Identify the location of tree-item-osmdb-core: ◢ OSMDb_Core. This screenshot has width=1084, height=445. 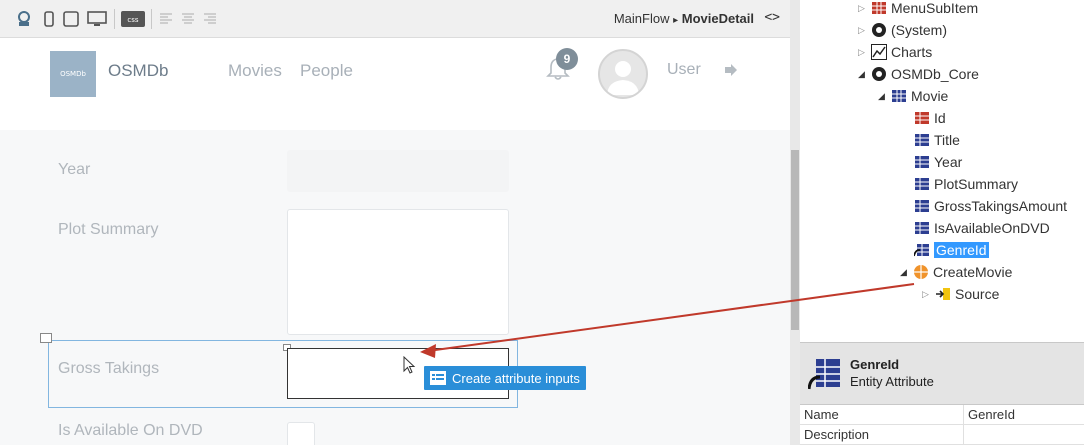
(918, 74).